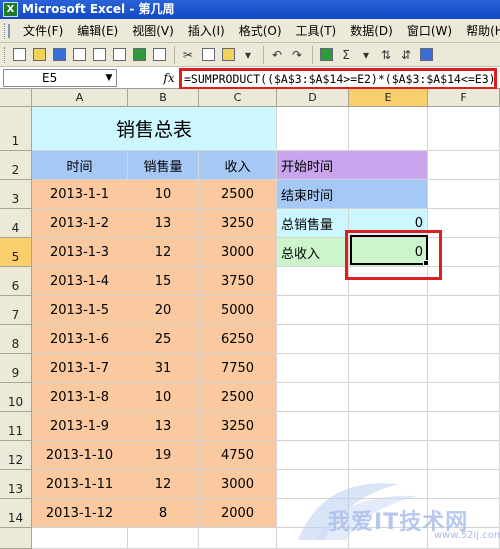 The width and height of the screenshot is (500, 549). Describe the element at coordinates (426, 55) in the screenshot. I see `chart-wizard-icon` at that location.